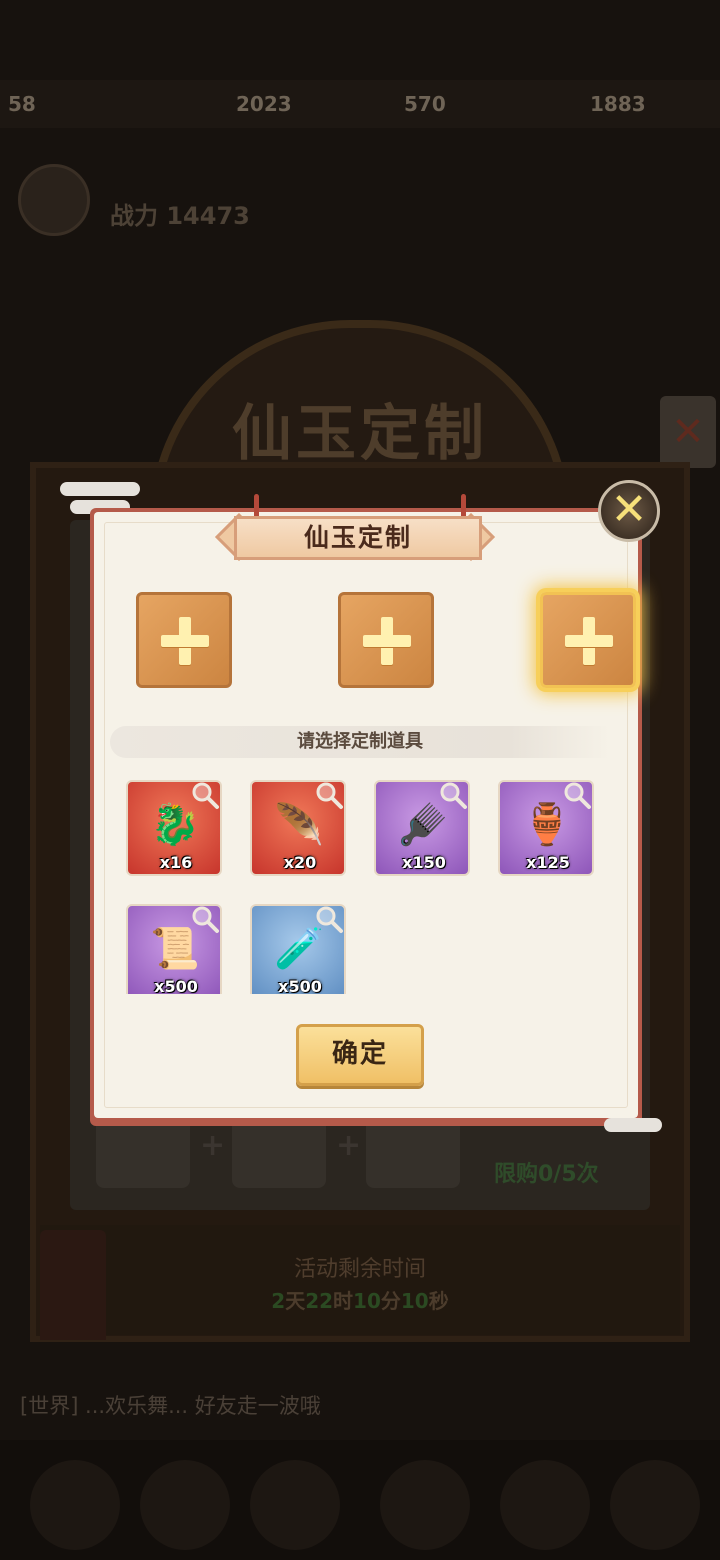 The width and height of the screenshot is (720, 1560). Describe the element at coordinates (424, 862) in the screenshot. I see `item-quantity: x150` at that location.